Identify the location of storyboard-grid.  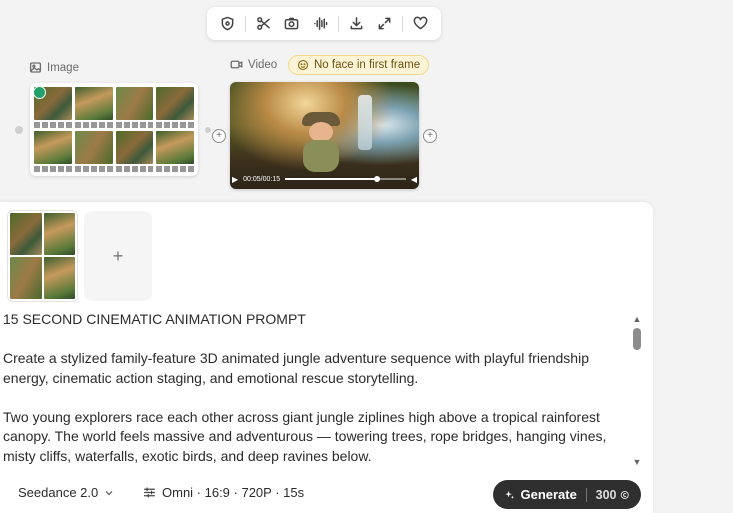
(114, 129).